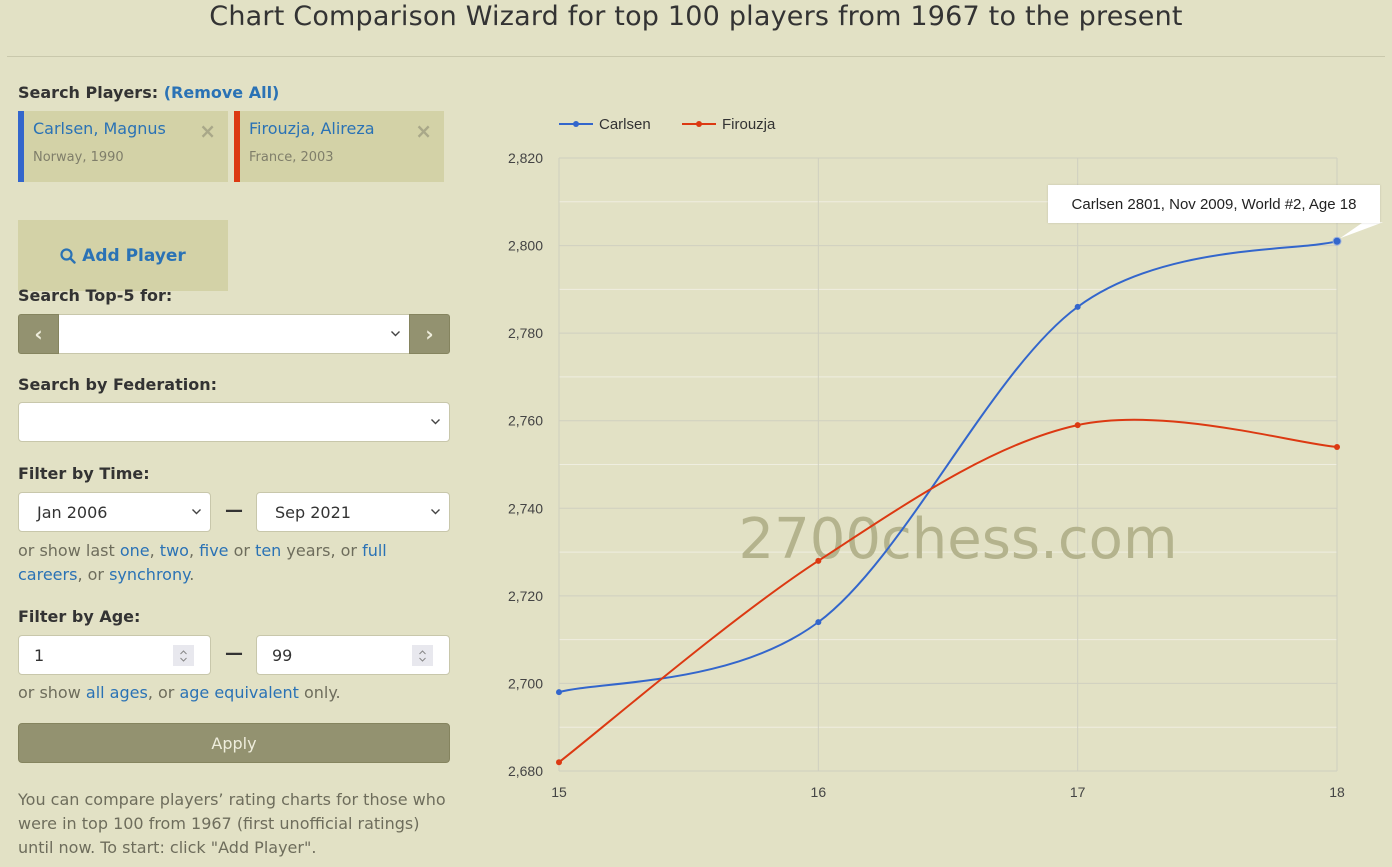 The height and width of the screenshot is (867, 1392). I want to click on chart-tooltip: Carlsen 2801, Nov 2009, World #2, Age 18, so click(1214, 204).